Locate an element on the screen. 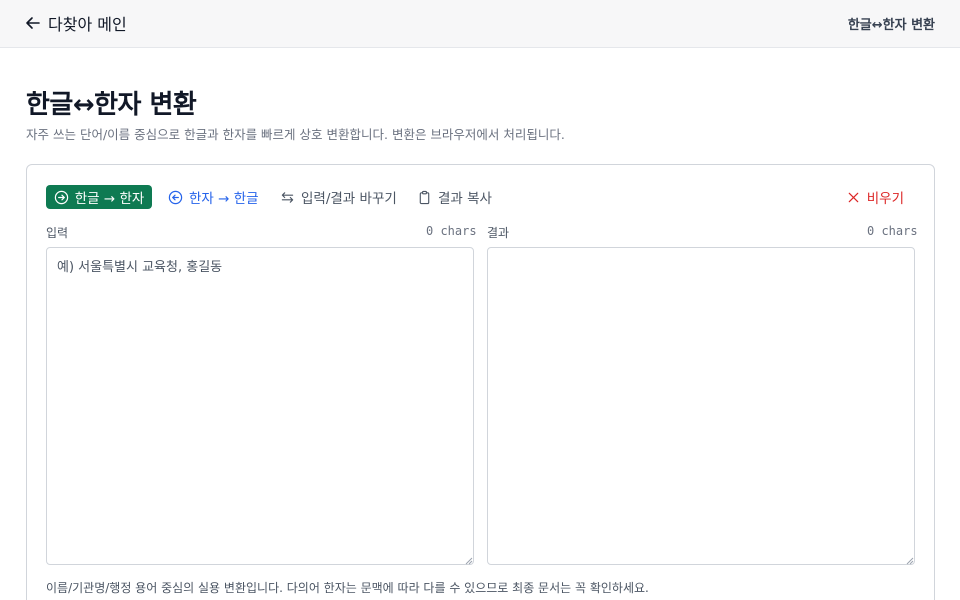  header-title: 한글↔한자 변환 is located at coordinates (891, 25).